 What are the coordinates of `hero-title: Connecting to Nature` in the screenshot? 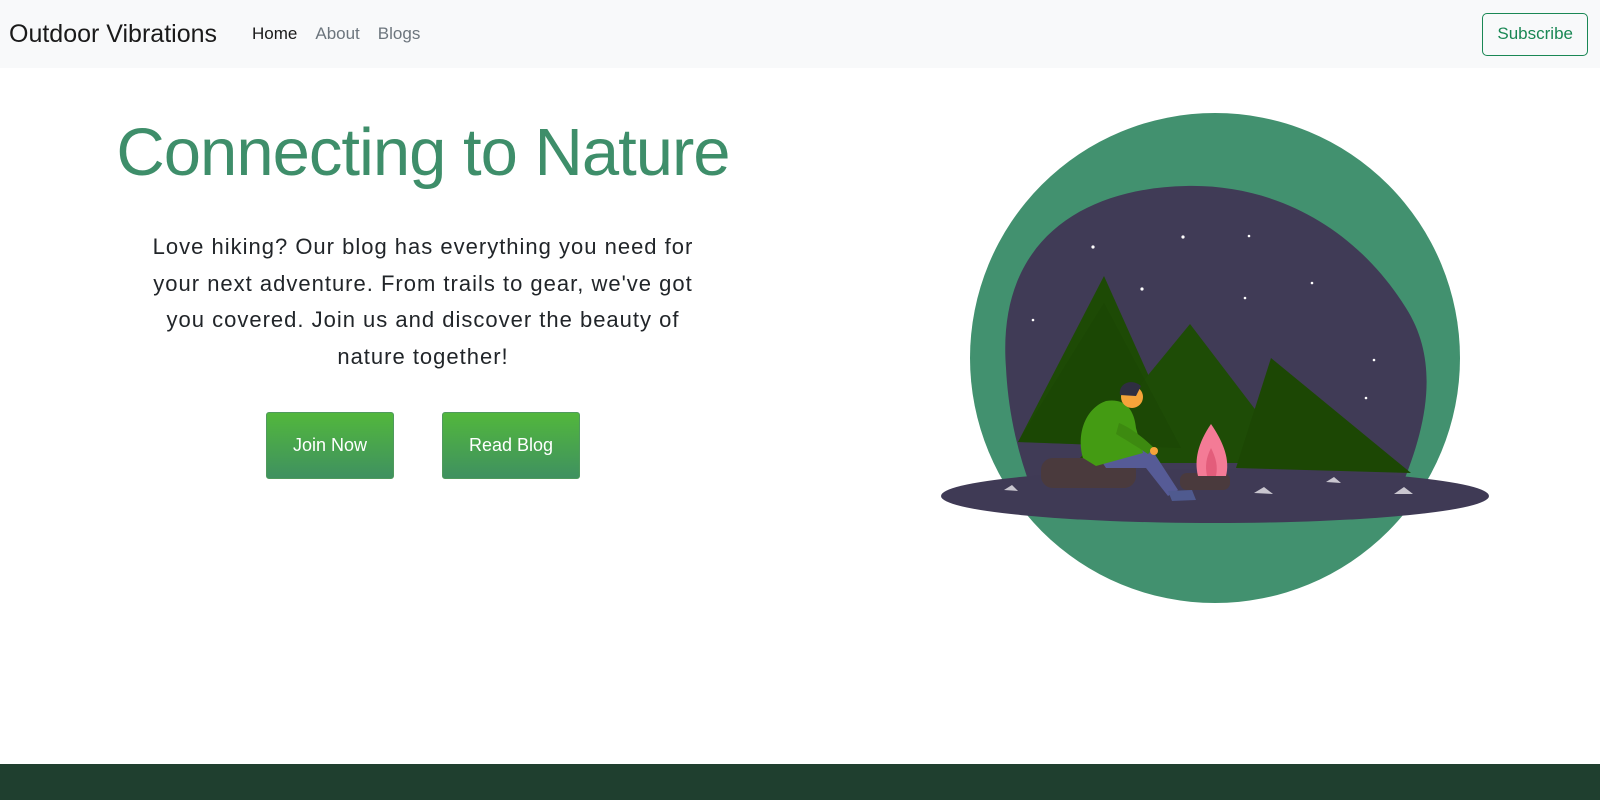 It's located at (423, 152).